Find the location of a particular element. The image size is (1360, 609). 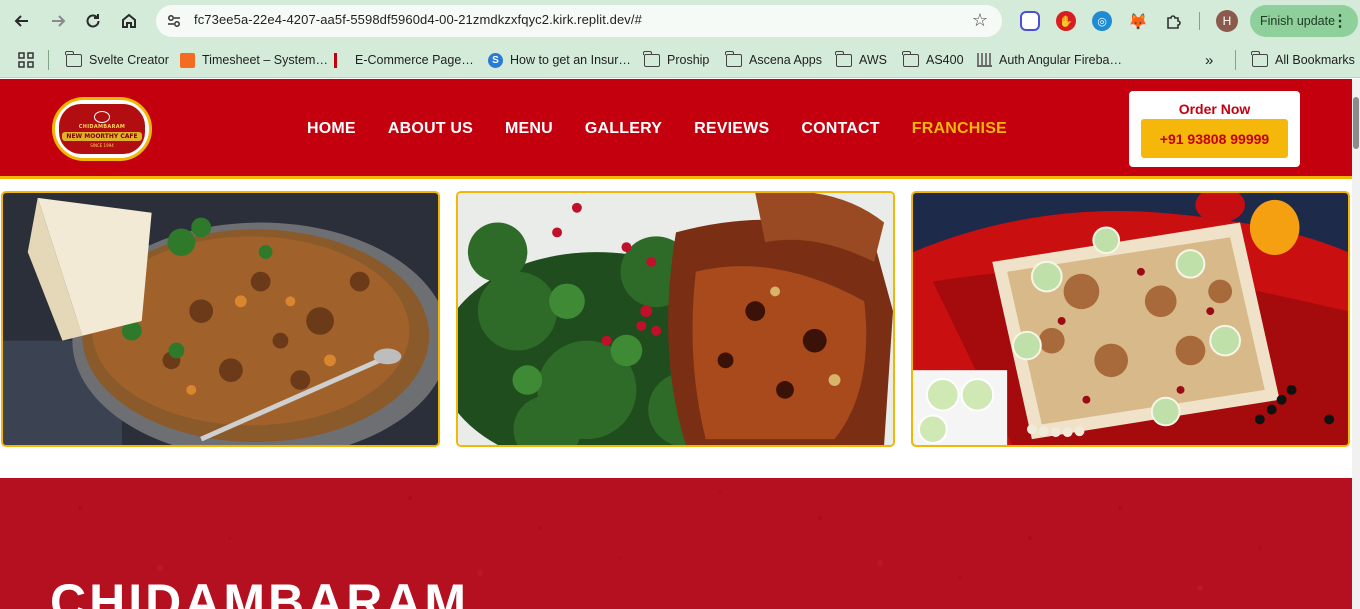

menu-kebab-icon: ⋮ is located at coordinates (1340, 21).